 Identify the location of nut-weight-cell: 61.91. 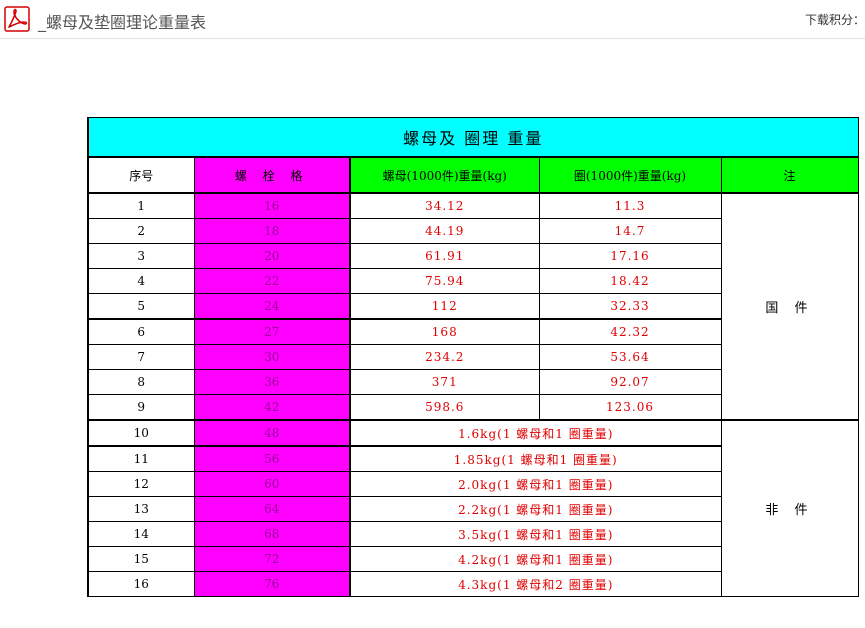
(444, 256).